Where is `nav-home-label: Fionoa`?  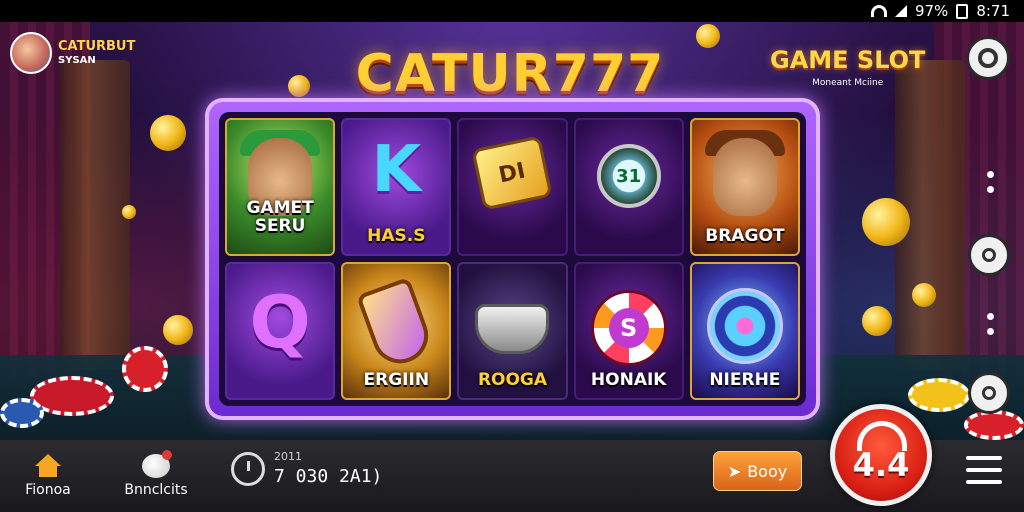
nav-home-label: Fionoa is located at coordinates (48, 490).